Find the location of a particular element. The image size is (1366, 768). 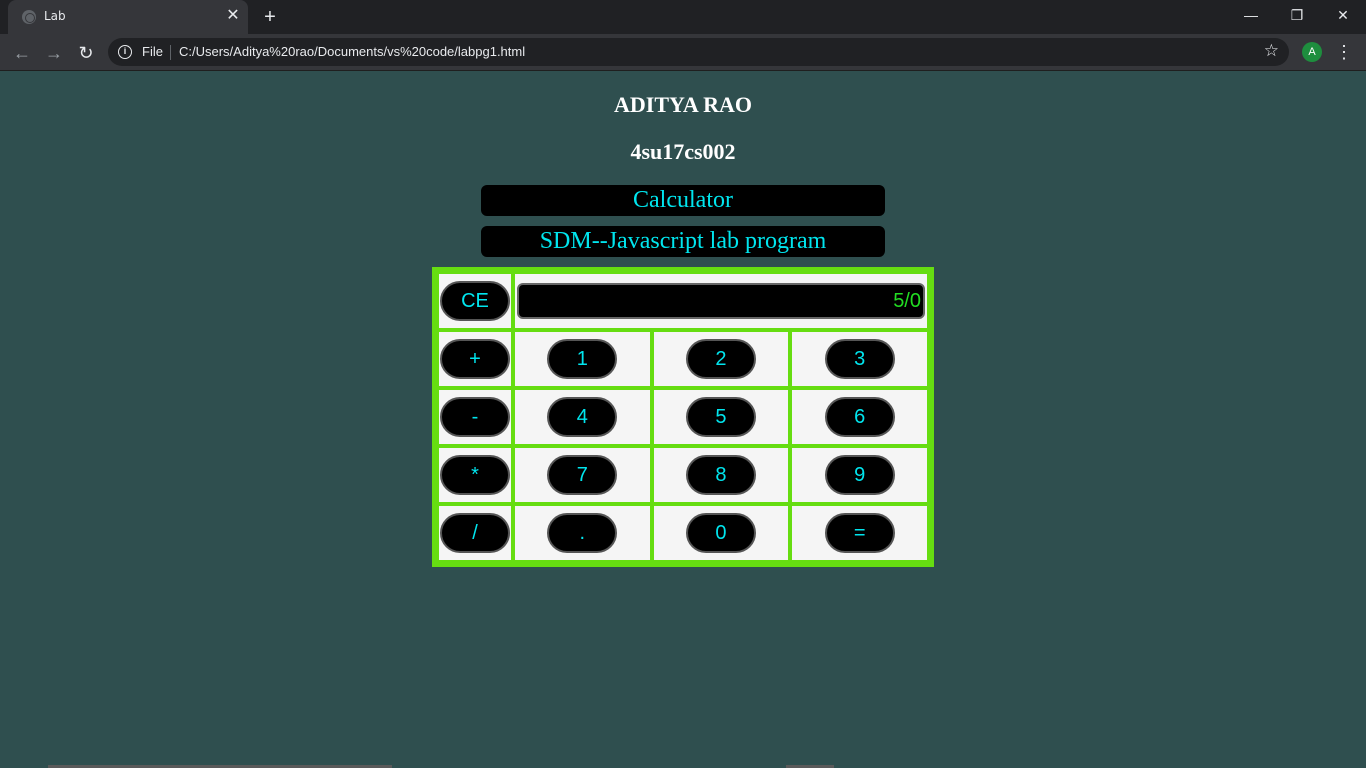

key-cell: 3 is located at coordinates (859, 359).